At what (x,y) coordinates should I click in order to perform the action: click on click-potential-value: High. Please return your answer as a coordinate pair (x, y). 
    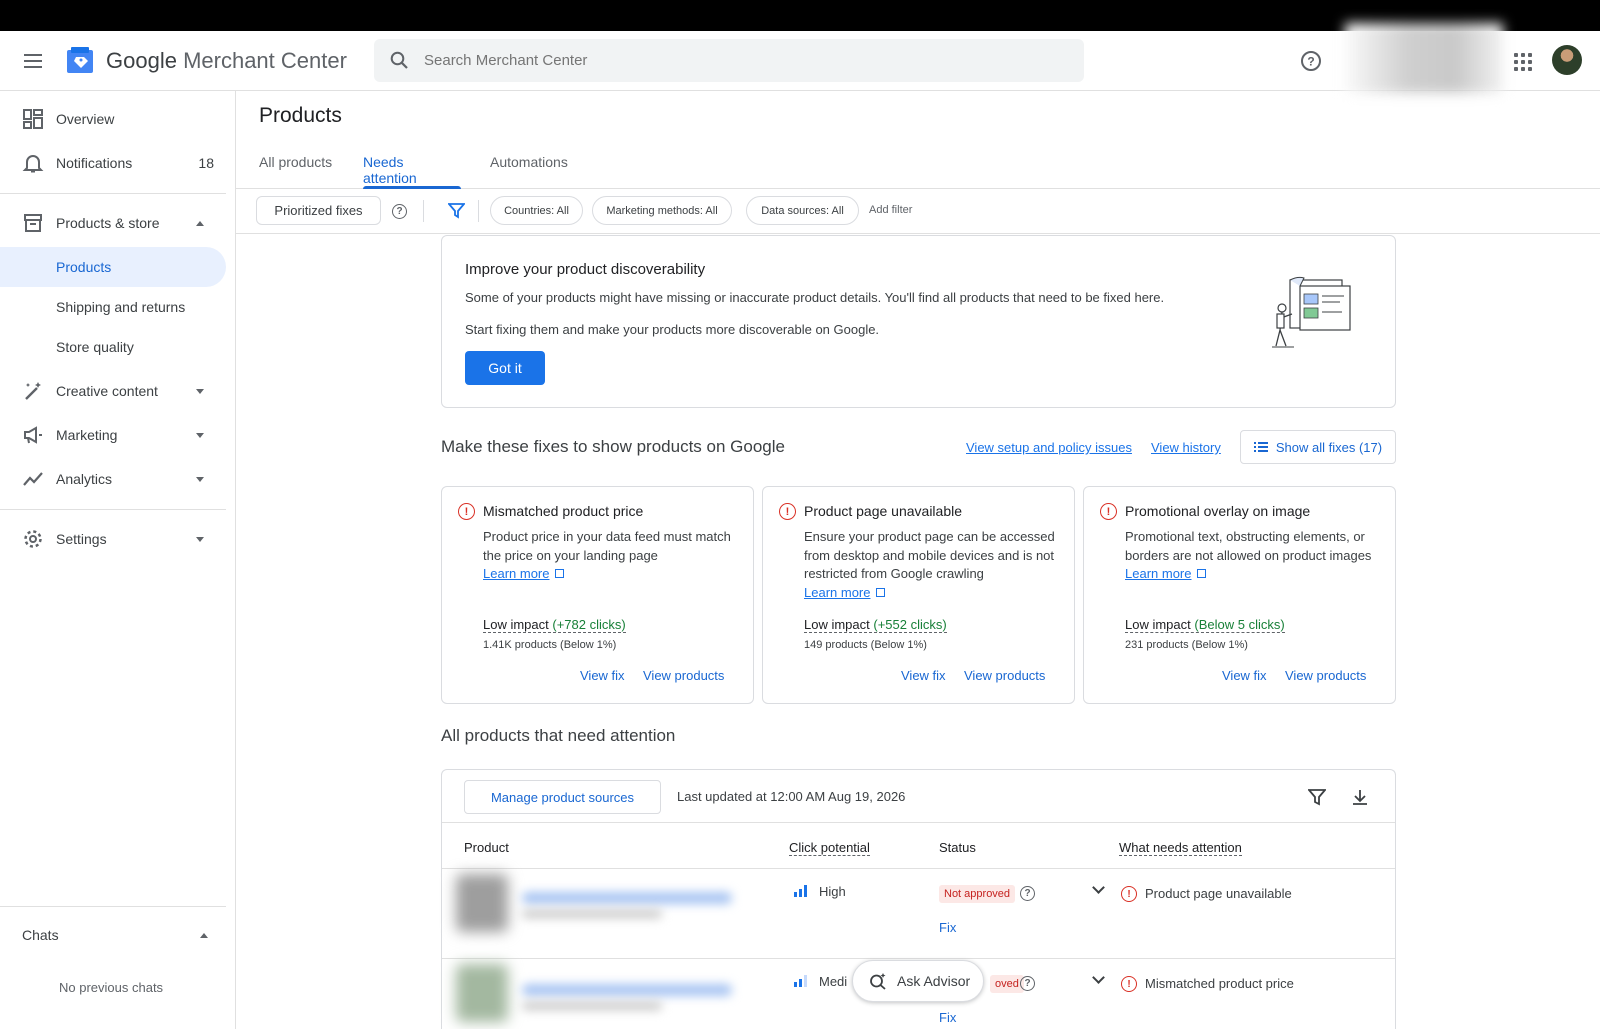
    Looking at the image, I should click on (832, 891).